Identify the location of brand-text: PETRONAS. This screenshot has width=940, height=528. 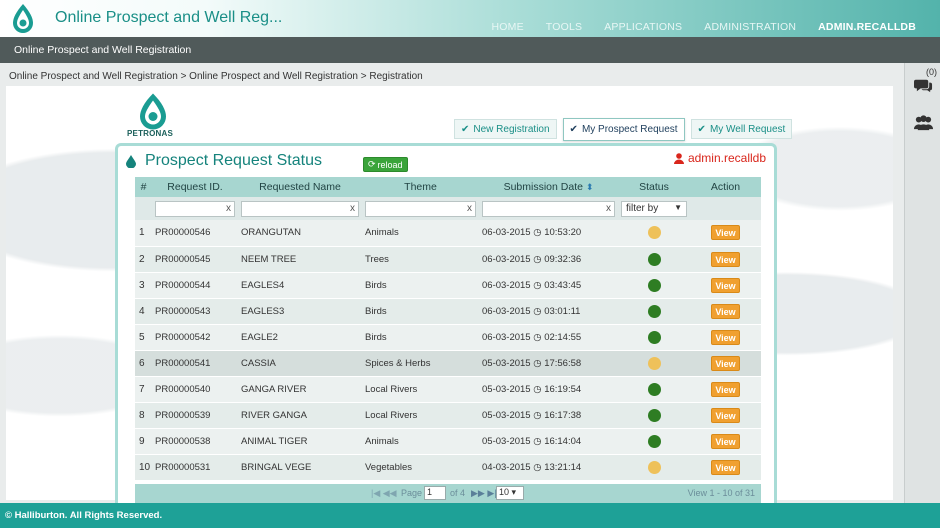
(150, 133).